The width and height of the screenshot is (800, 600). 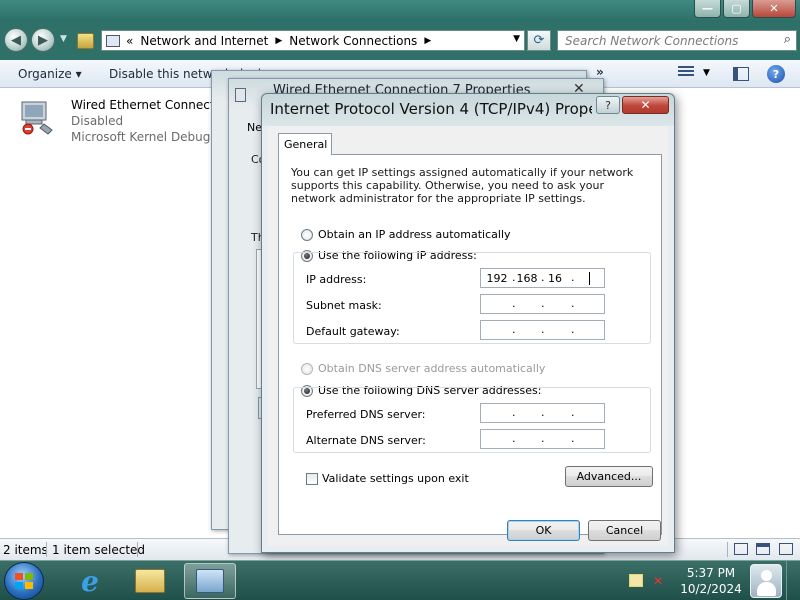 What do you see at coordinates (344, 305) in the screenshot?
I see `subnet-mask-label: Subnet mask:` at bounding box center [344, 305].